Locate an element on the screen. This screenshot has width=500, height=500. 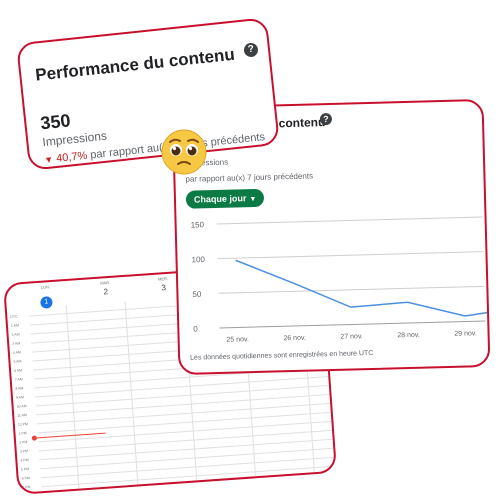
frequency-dropdown-button: Chaque jour ▼ is located at coordinates (225, 198).